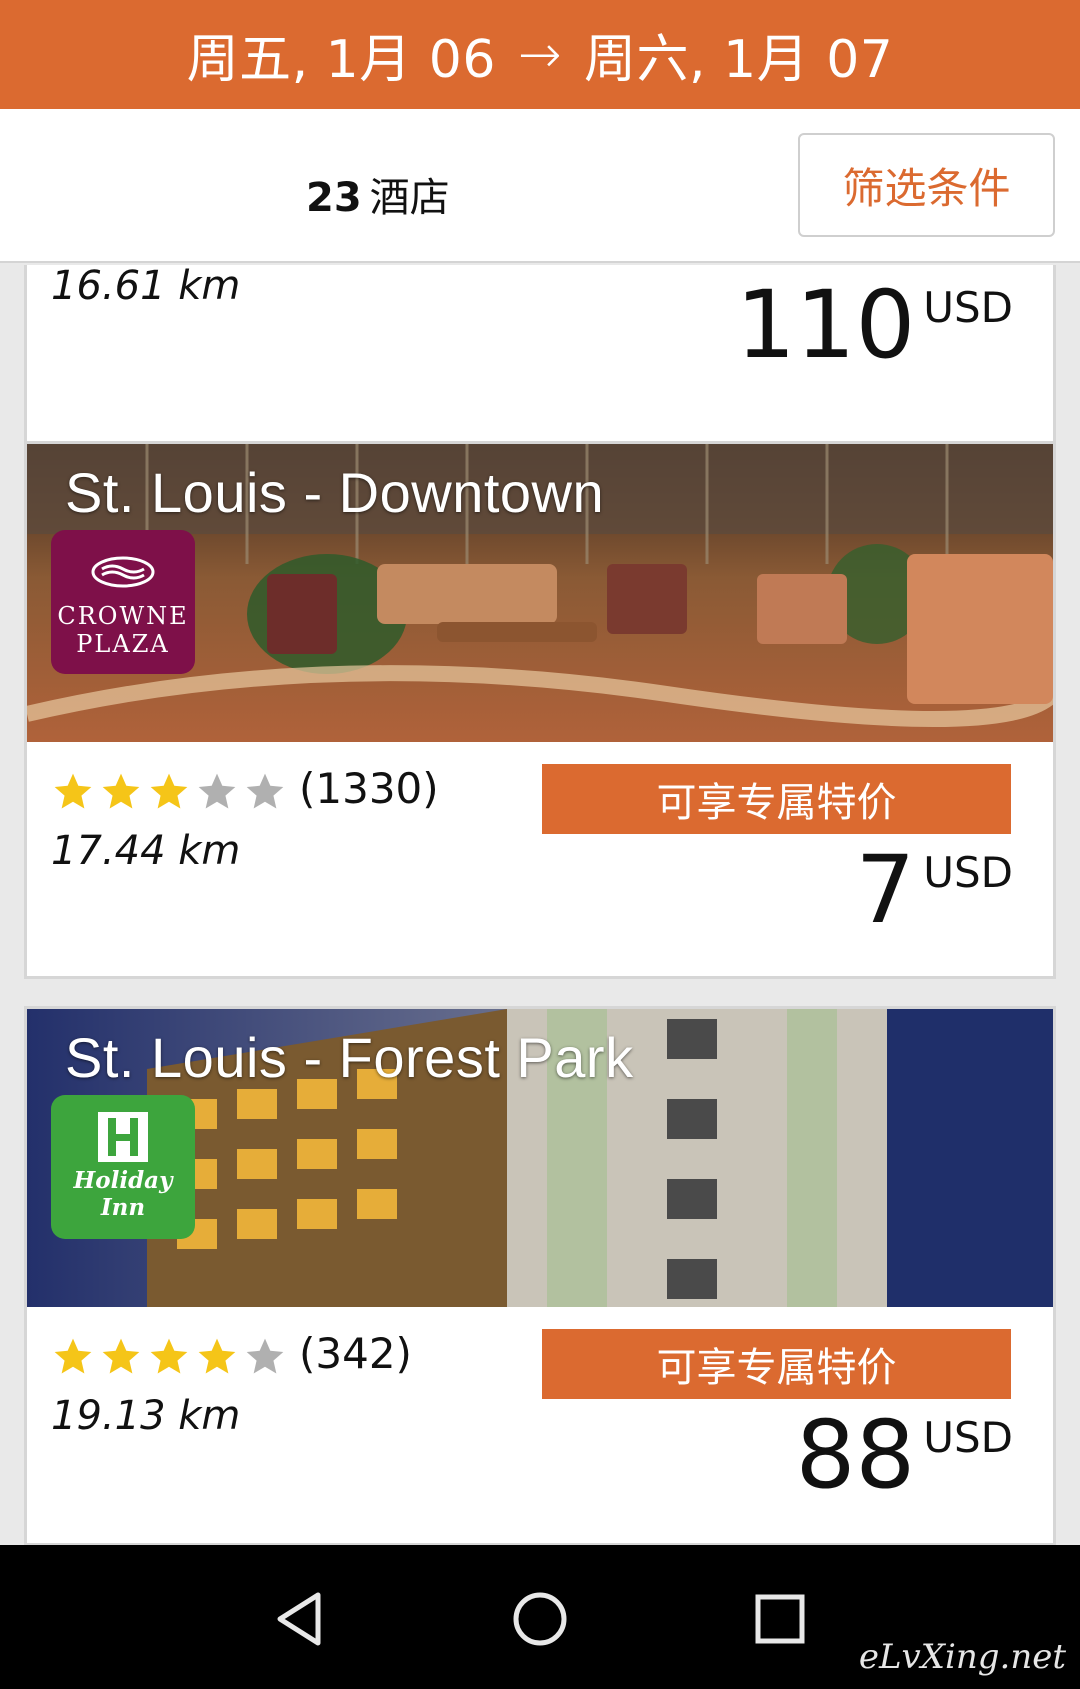 The width and height of the screenshot is (1080, 1689). I want to click on price-amount: 88, so click(855, 1455).